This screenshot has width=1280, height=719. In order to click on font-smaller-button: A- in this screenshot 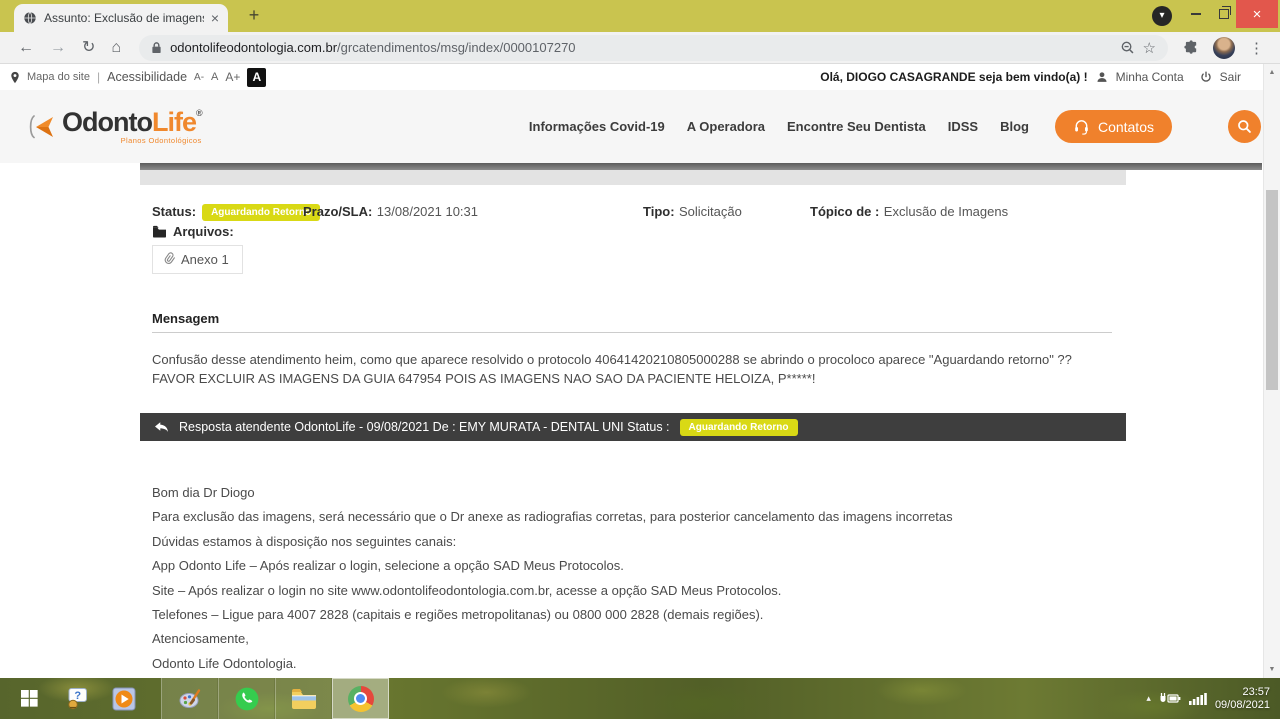, I will do `click(199, 77)`.